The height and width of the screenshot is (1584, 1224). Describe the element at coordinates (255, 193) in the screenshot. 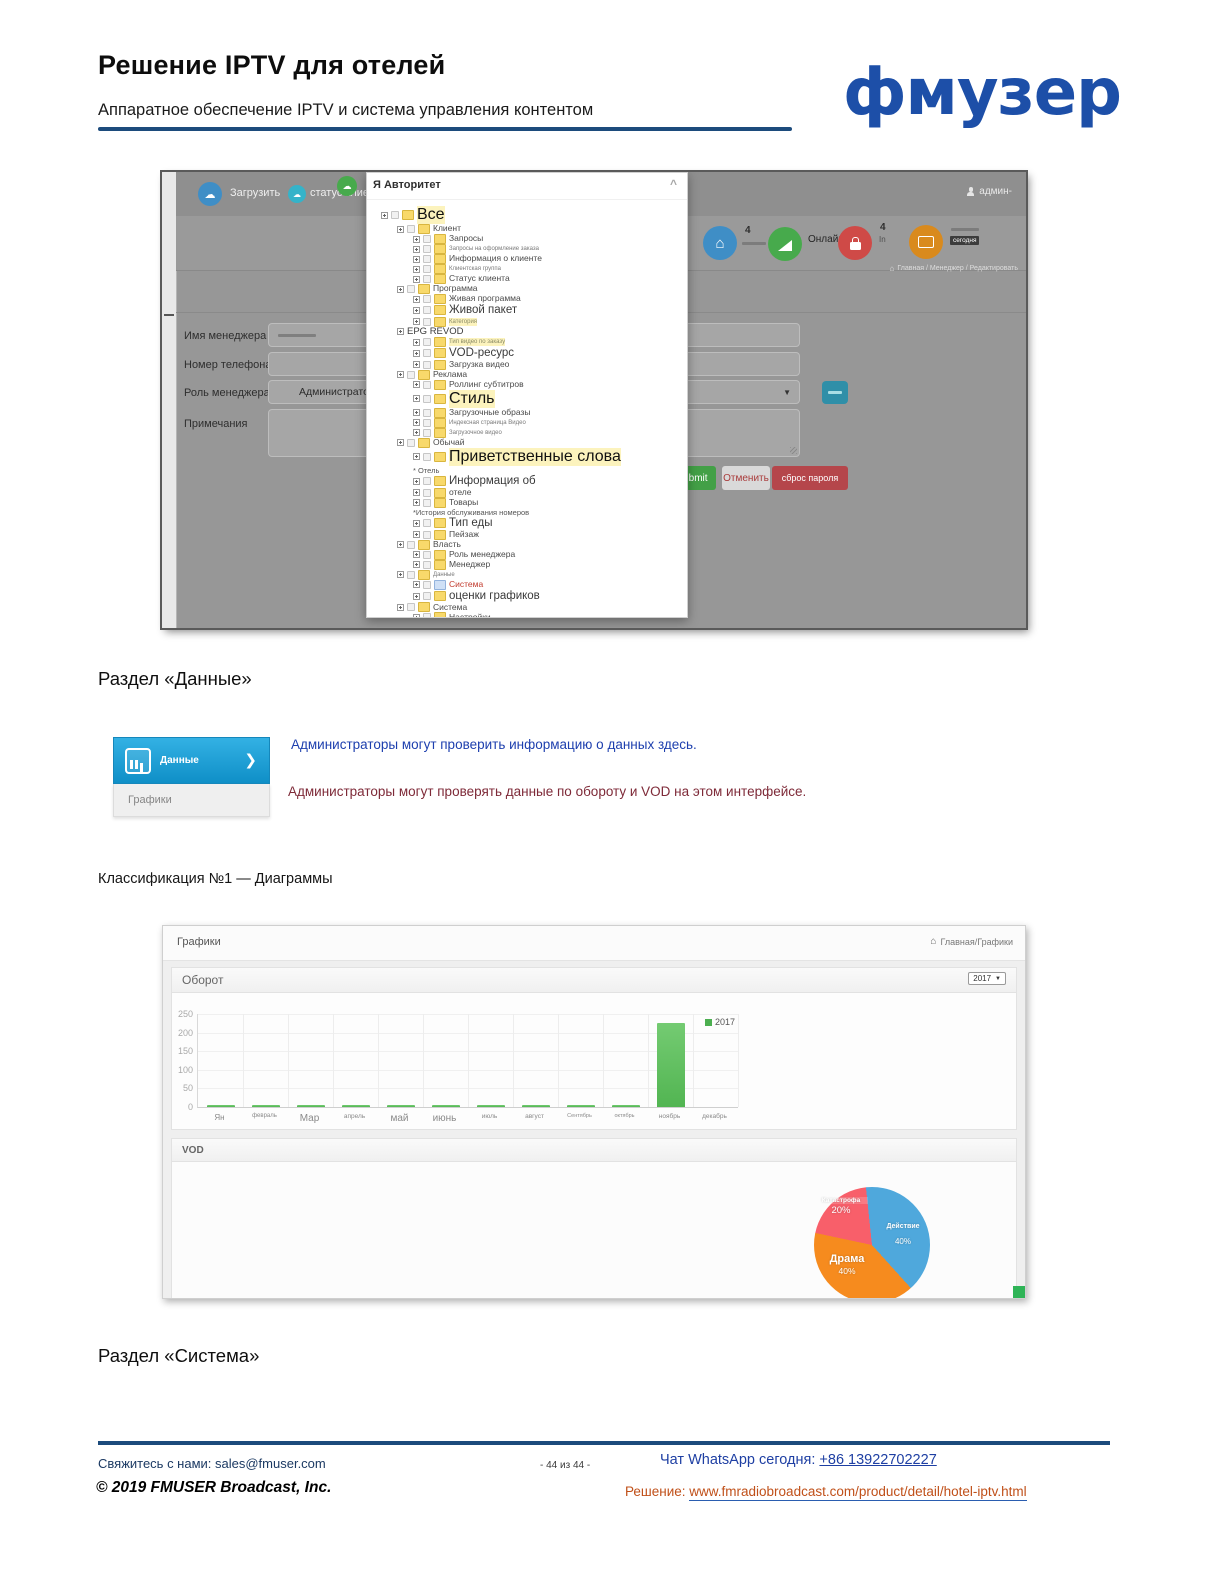

I see `upload-label: Загрузить` at that location.